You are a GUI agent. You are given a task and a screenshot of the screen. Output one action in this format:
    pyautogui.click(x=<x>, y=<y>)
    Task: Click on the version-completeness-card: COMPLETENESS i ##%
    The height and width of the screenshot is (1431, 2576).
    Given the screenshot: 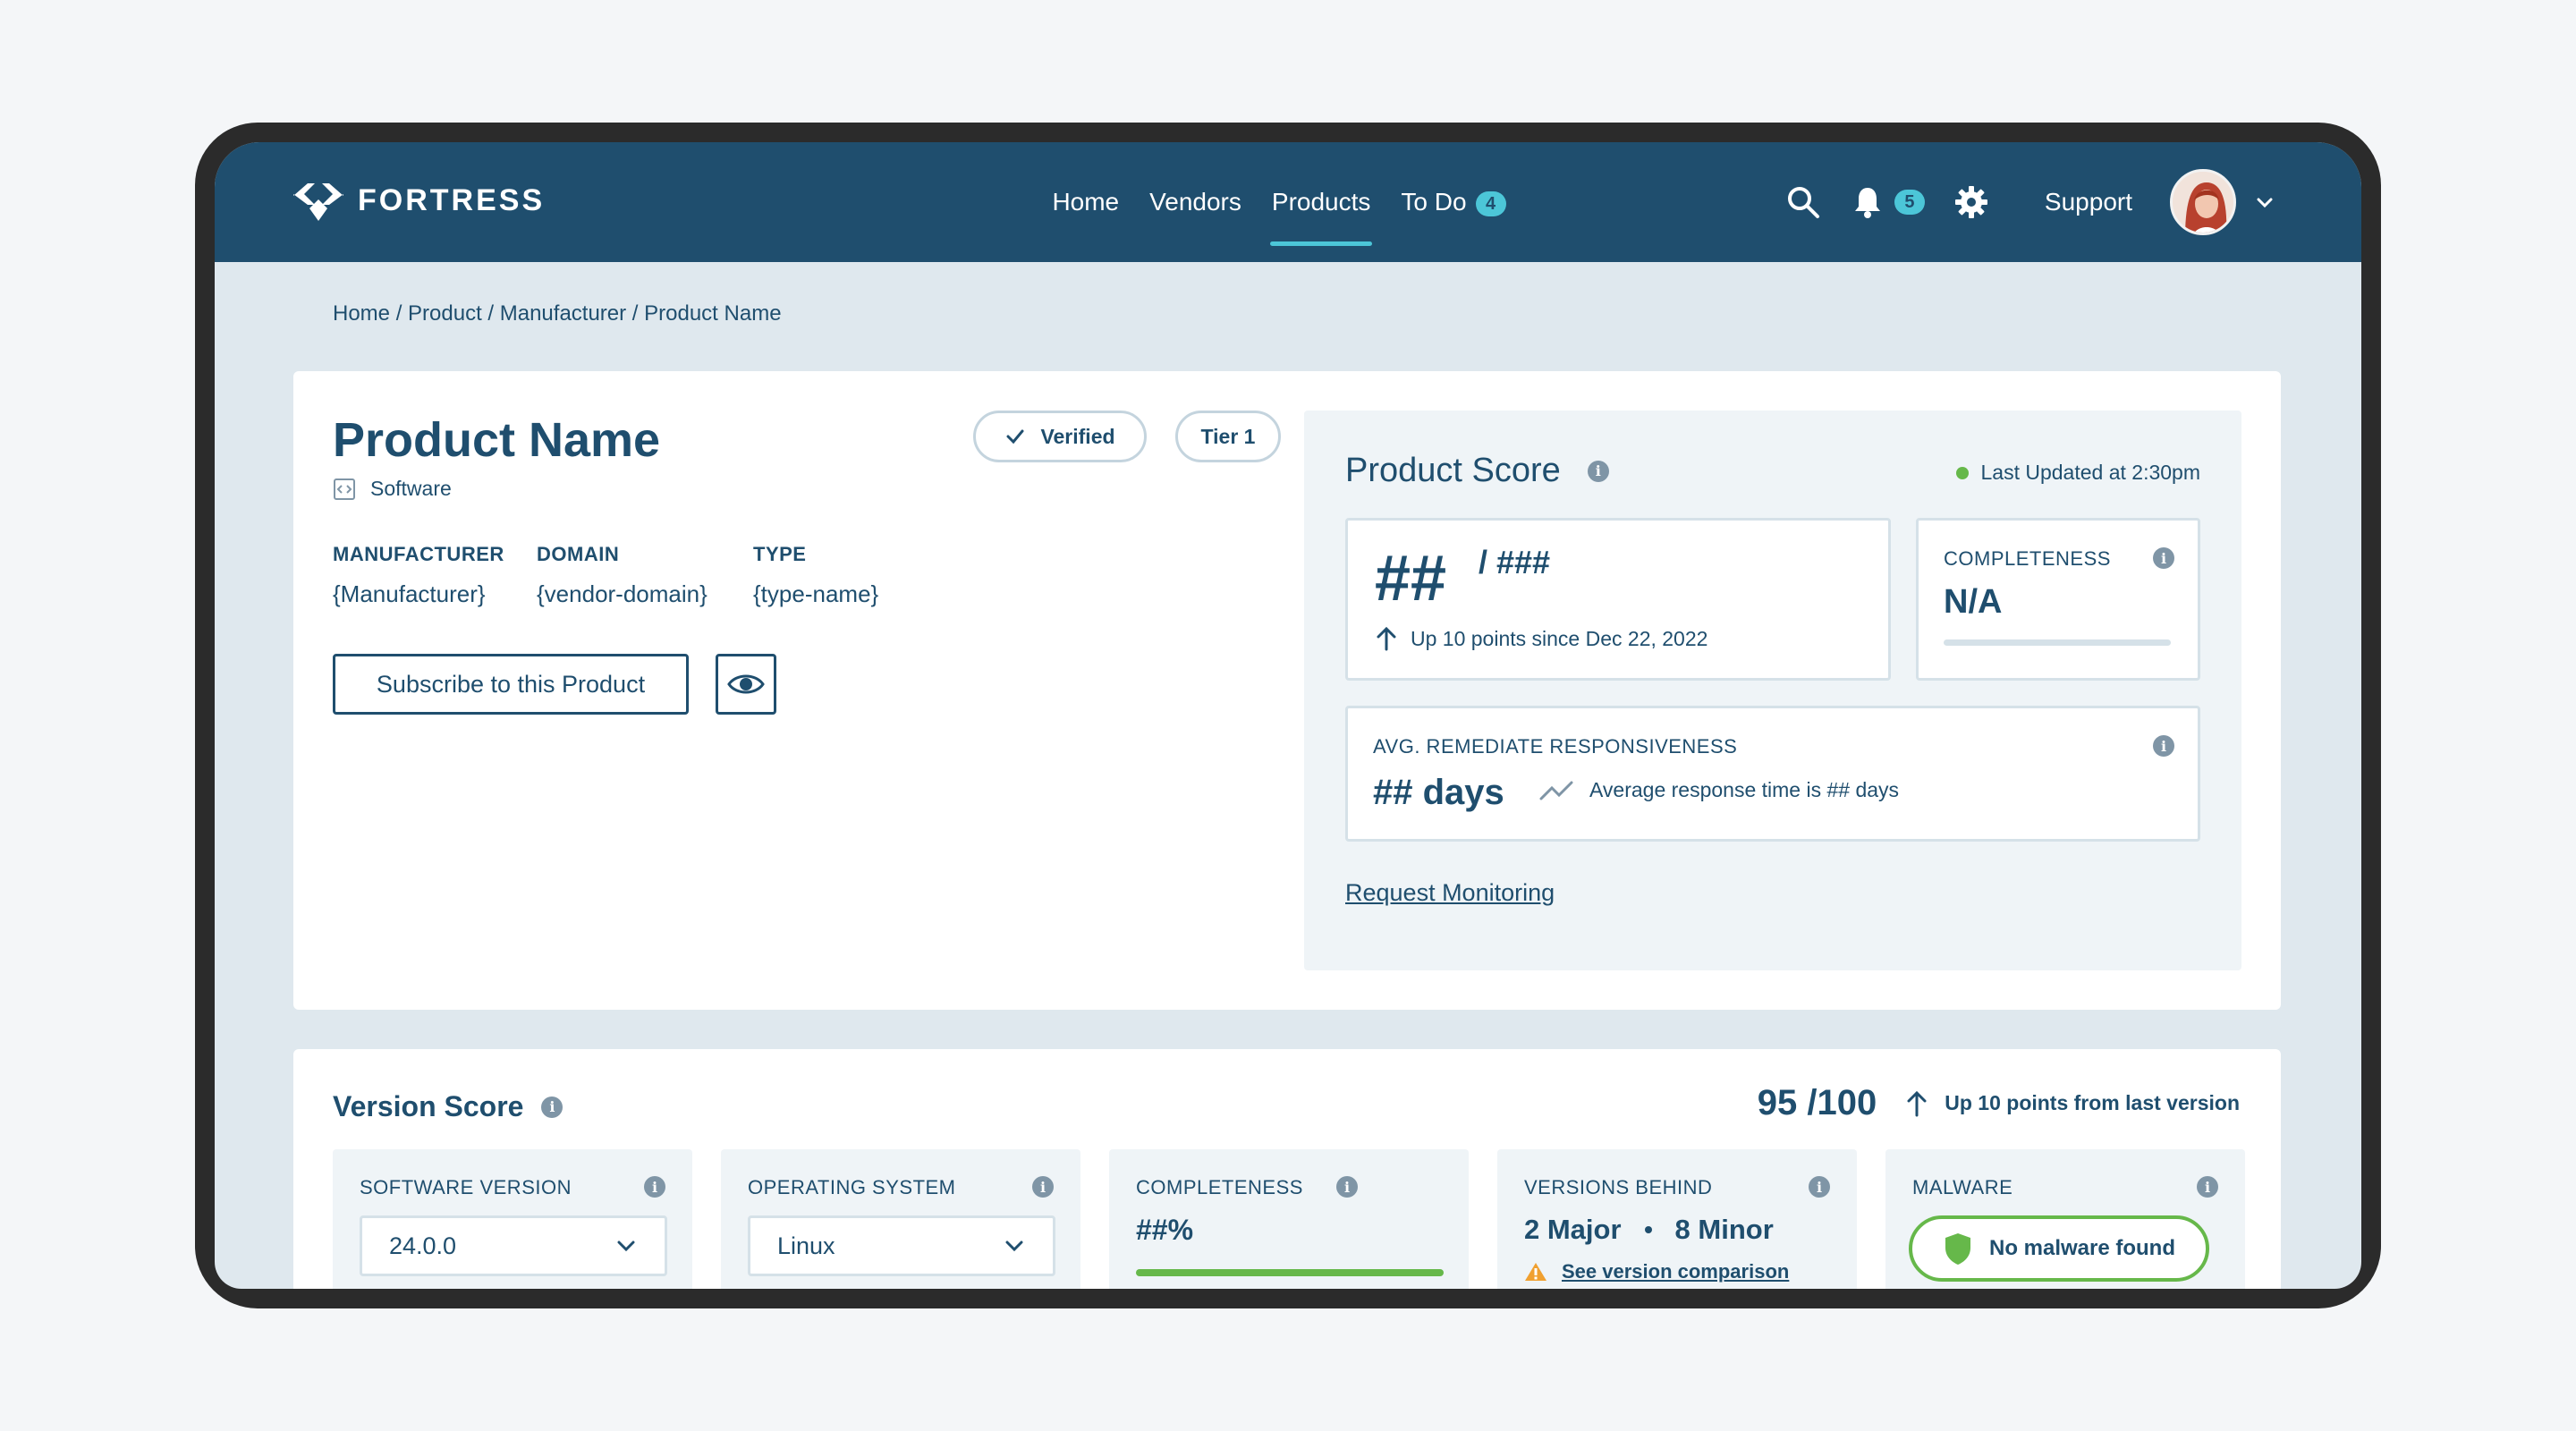 What is the action you would take?
    pyautogui.click(x=1289, y=1219)
    